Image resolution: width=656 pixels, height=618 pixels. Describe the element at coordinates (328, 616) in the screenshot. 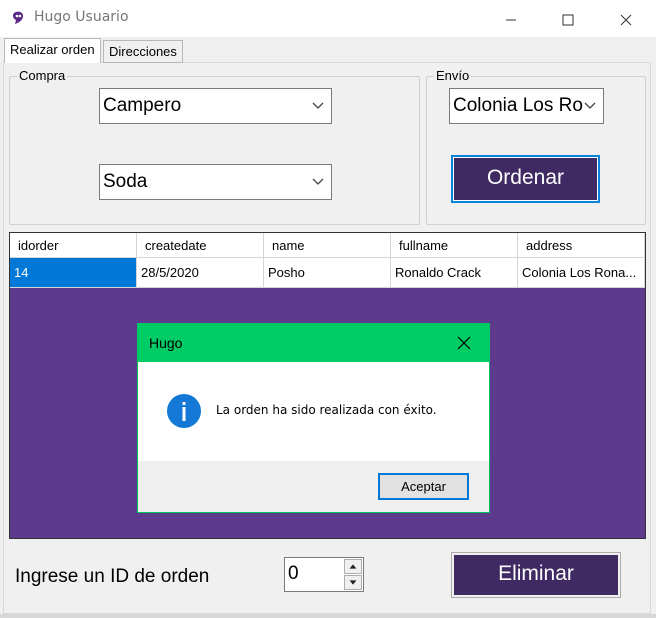

I see `window-bottom-edge` at that location.